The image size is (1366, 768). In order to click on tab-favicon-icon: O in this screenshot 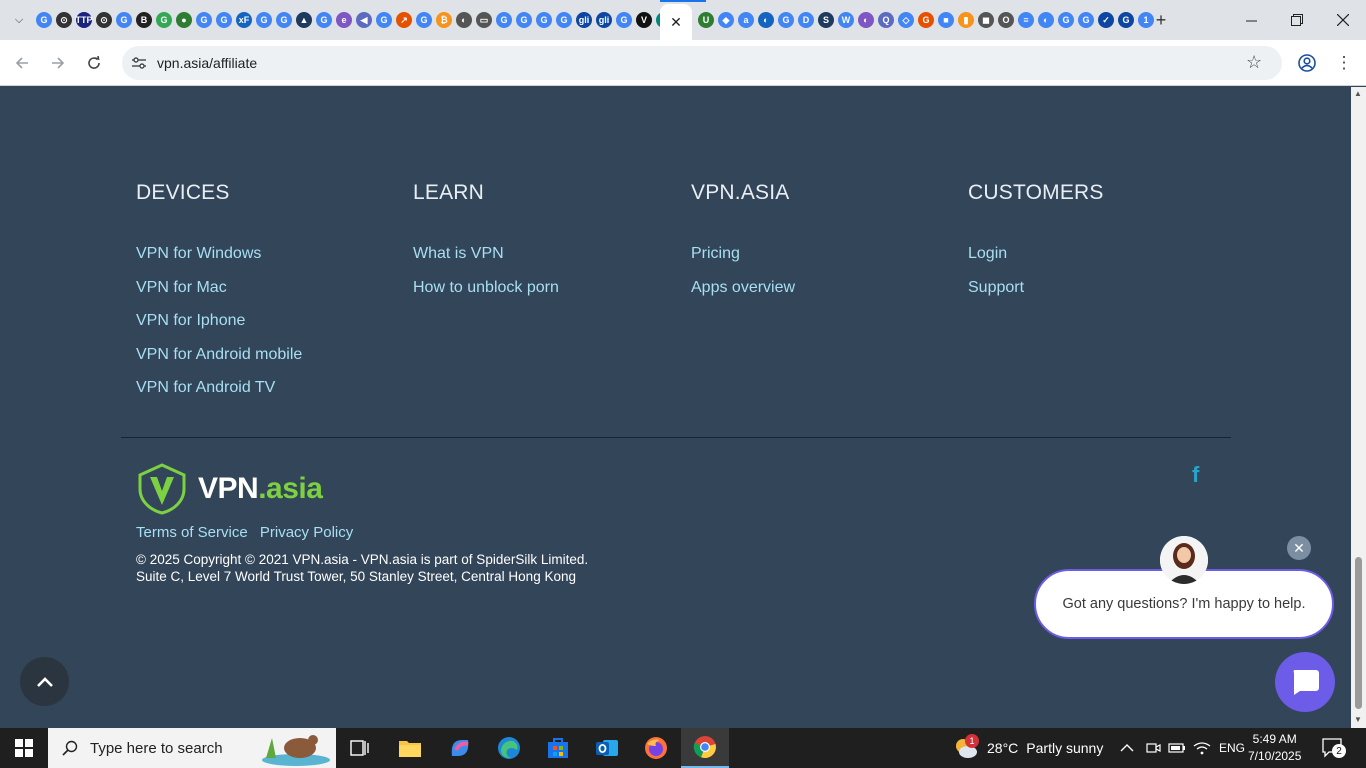, I will do `click(1006, 20)`.